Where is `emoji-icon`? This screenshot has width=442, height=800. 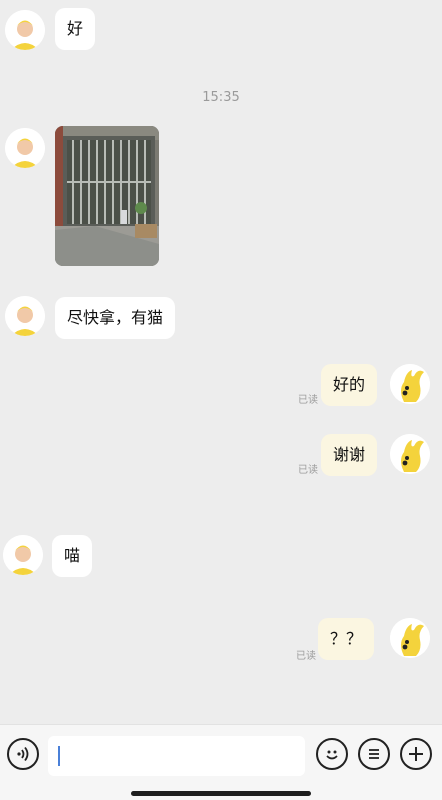 emoji-icon is located at coordinates (332, 754).